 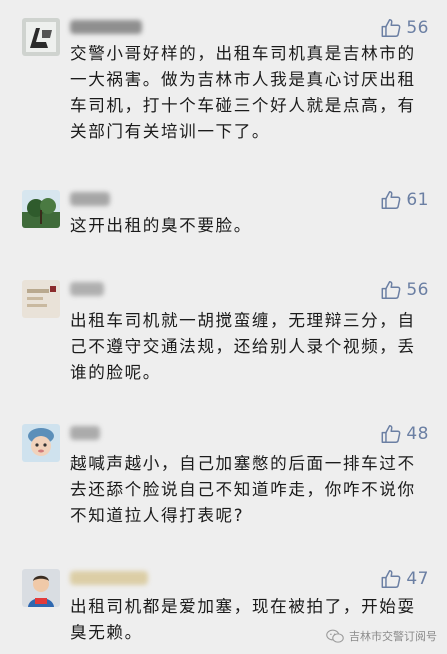 What do you see at coordinates (161, 225) in the screenshot?
I see `comment-text: 这开出租的臭不要脸。` at bounding box center [161, 225].